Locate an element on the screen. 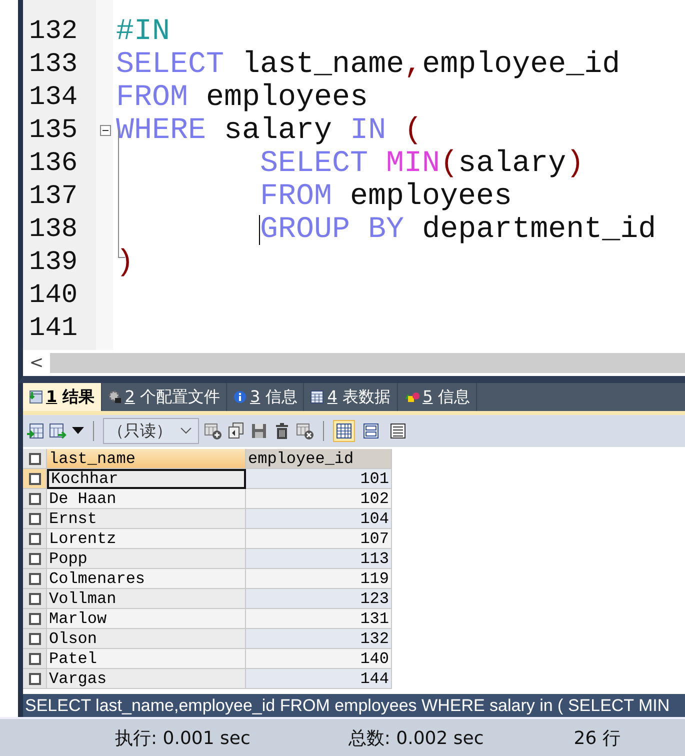  line-number: 136 is located at coordinates (53, 163).